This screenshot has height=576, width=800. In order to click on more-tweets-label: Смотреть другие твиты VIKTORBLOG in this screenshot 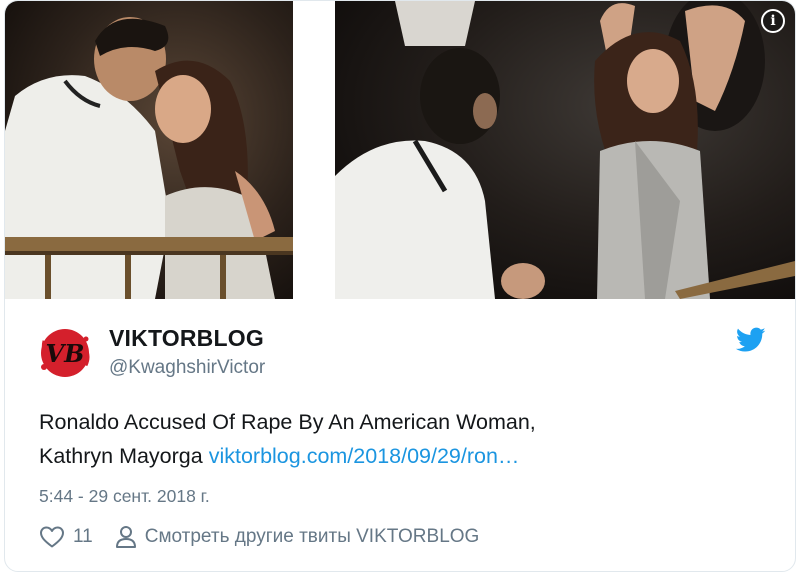, I will do `click(312, 536)`.